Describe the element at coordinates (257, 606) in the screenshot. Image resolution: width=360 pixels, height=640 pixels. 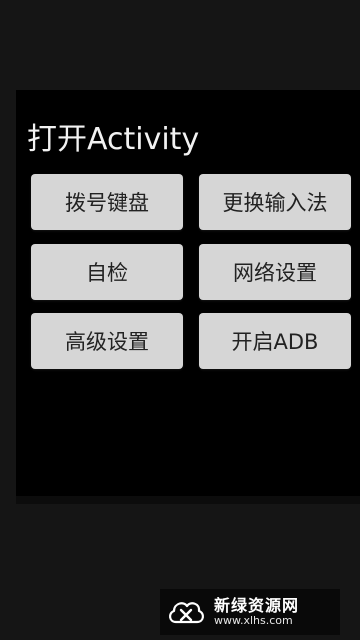
I see `watermark-name: 新绿资源网` at that location.